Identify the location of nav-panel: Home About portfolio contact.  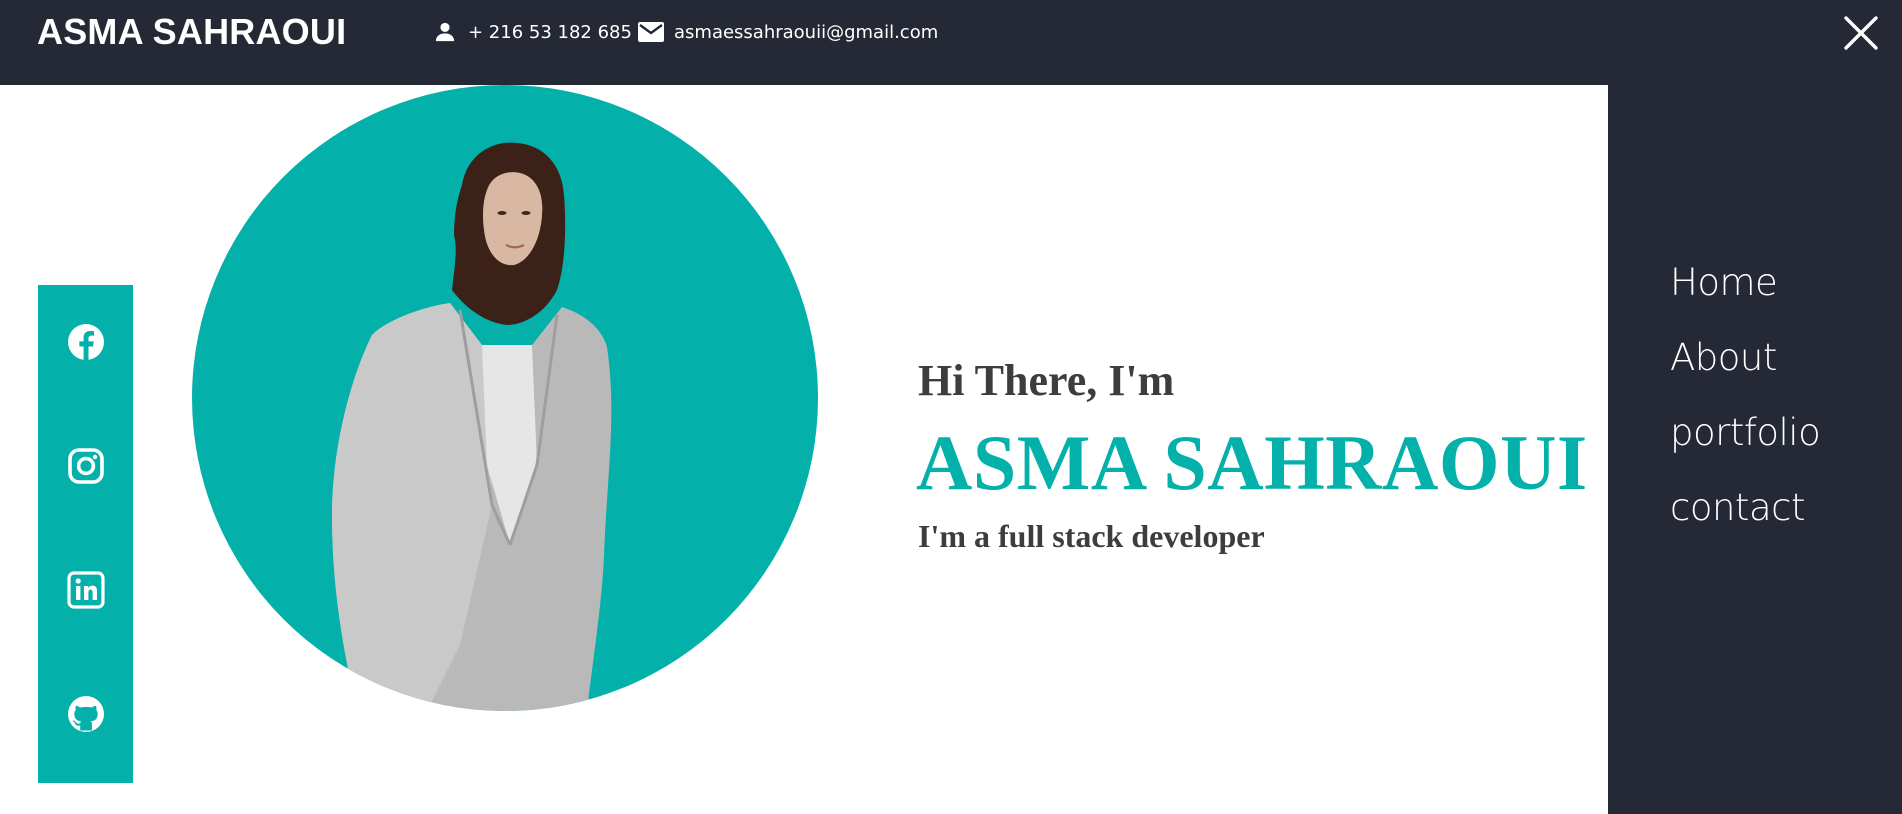
(1755, 449).